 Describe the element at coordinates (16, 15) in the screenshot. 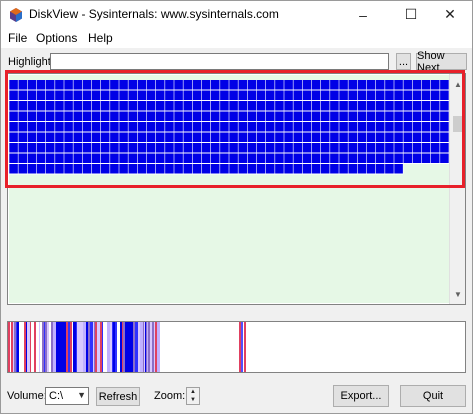

I see `diskview-app-icon` at that location.